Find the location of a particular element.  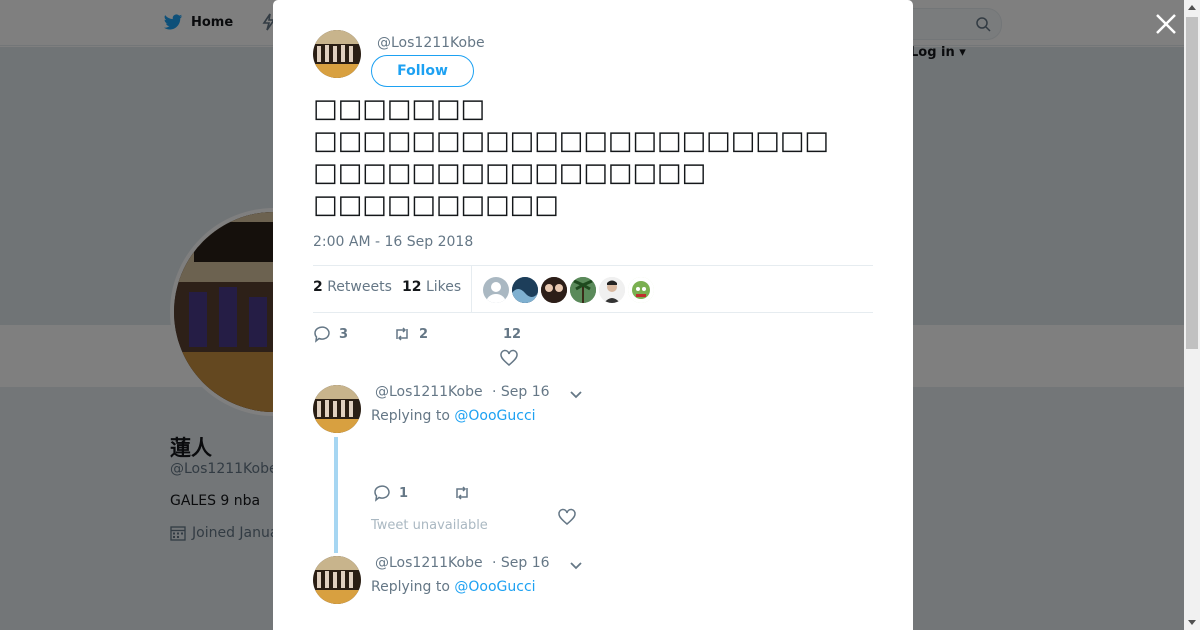

wave-image is located at coordinates (525, 290).